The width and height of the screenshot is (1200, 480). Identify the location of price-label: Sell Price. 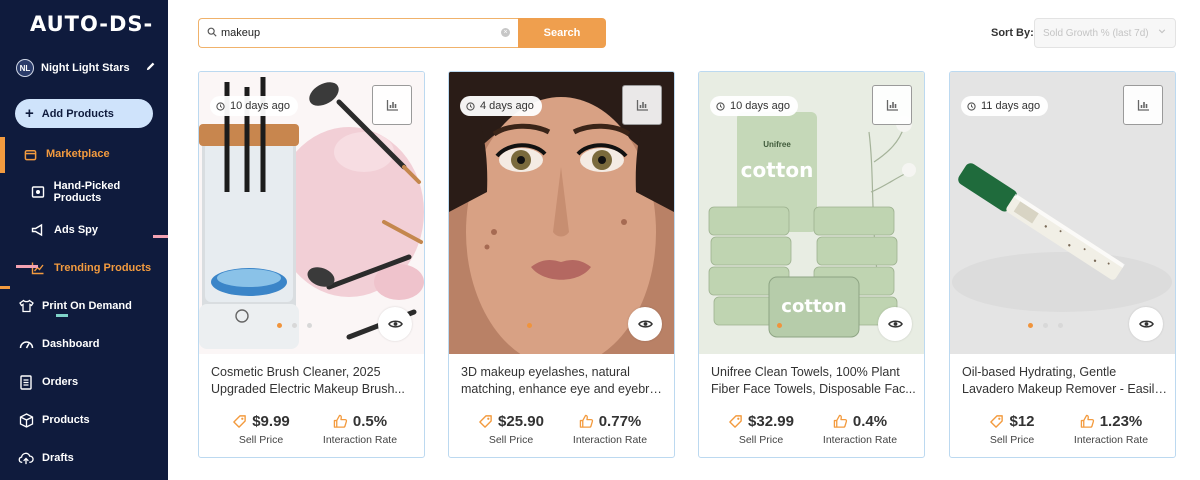
(261, 440).